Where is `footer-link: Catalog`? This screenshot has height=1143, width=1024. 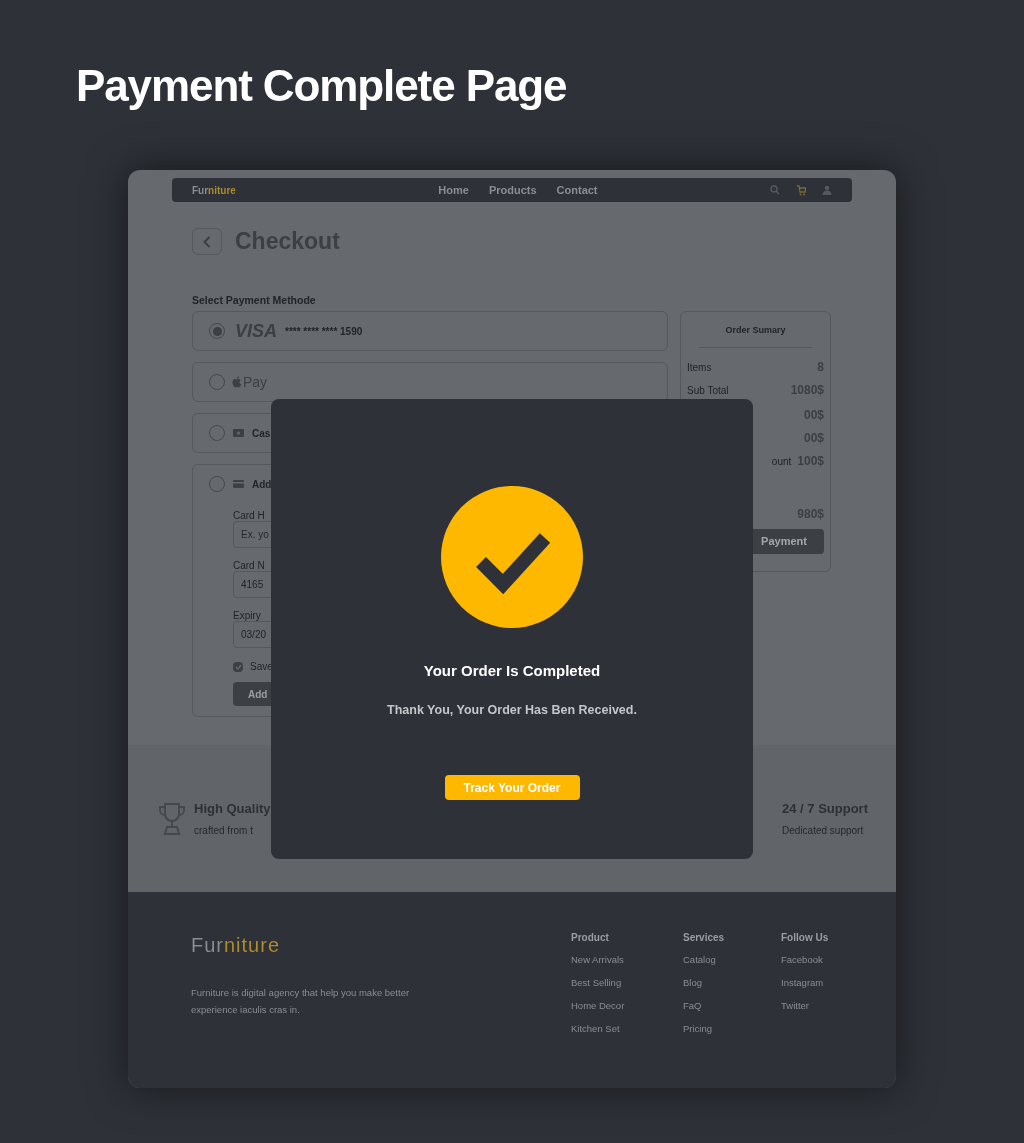 footer-link: Catalog is located at coordinates (732, 960).